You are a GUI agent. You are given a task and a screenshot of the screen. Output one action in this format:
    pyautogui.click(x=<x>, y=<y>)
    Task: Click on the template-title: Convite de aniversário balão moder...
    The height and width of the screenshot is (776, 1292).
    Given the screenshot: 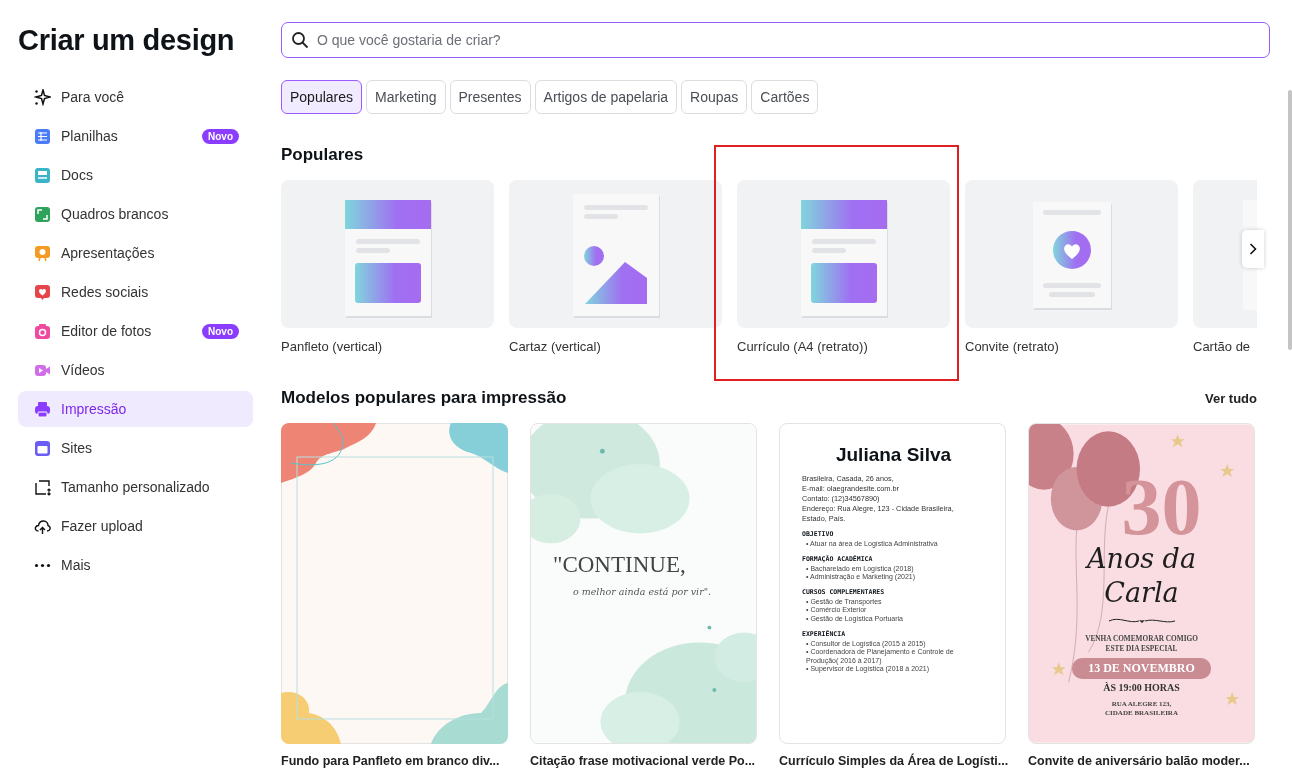 What is the action you would take?
    pyautogui.click(x=1139, y=761)
    